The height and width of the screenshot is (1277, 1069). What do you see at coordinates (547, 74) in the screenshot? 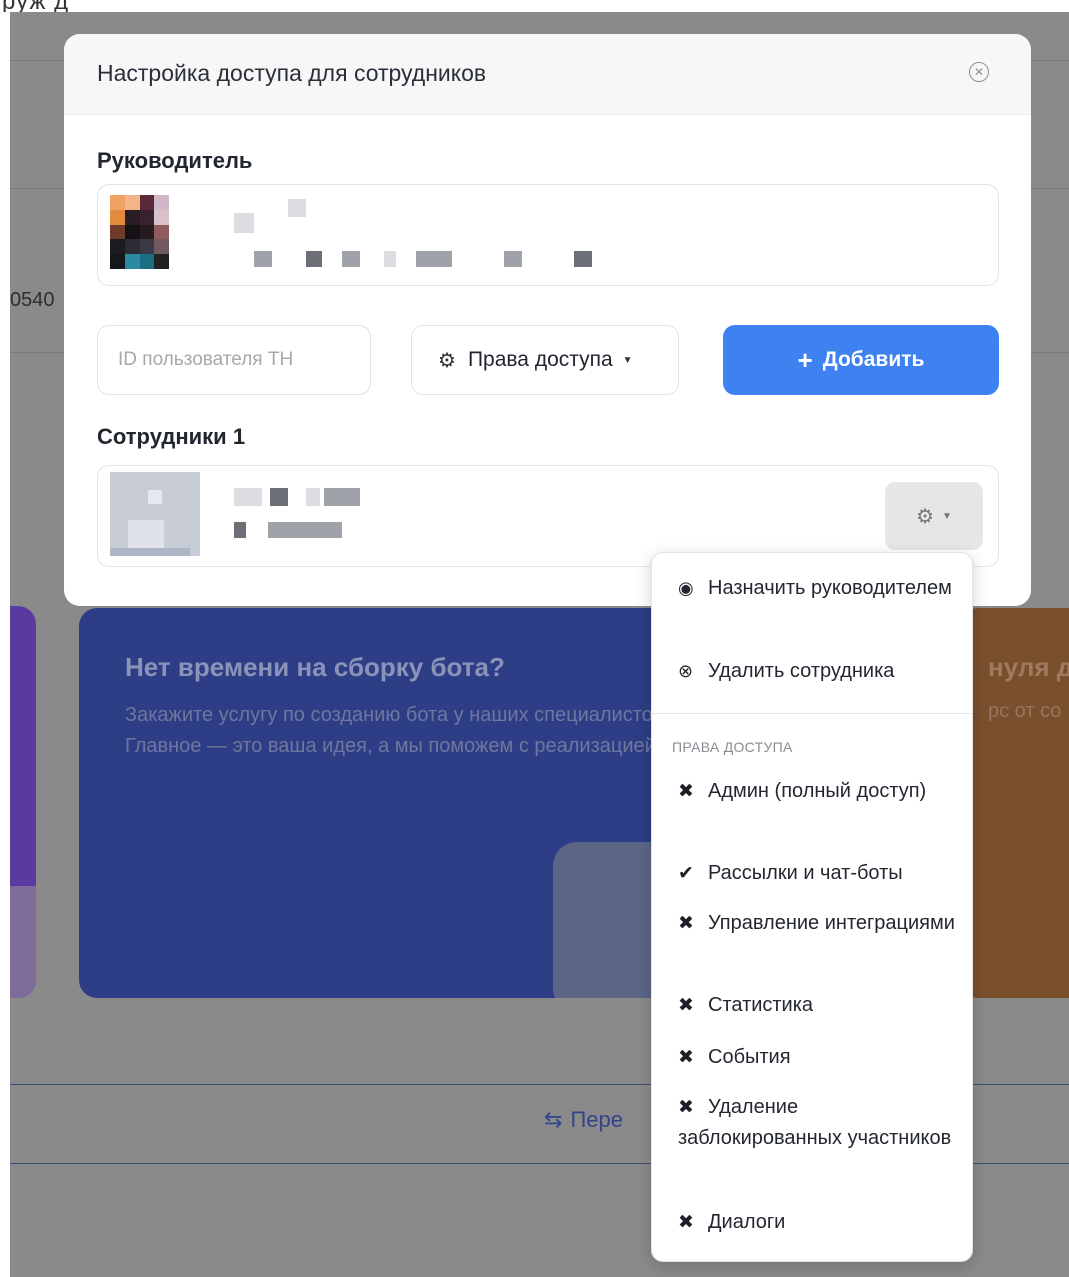
I see `modal-header: Настройка доступа для сотрудников ✕` at bounding box center [547, 74].